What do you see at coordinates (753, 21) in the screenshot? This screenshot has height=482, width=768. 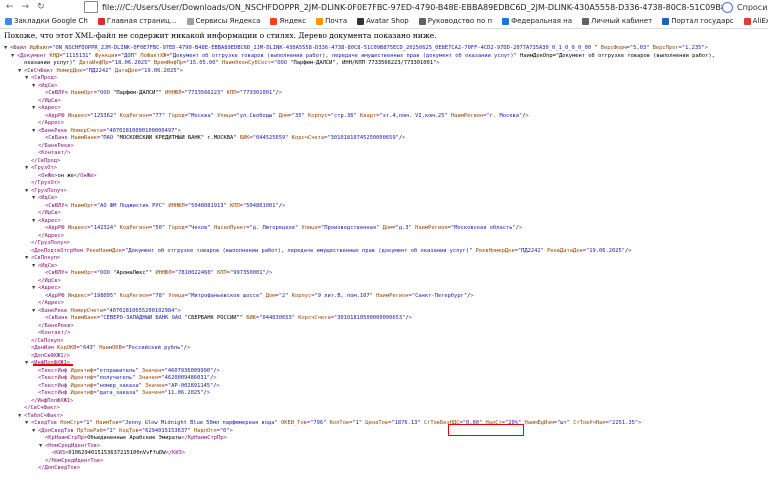 I see `bookmark-item: AliExpress - интер` at bounding box center [753, 21].